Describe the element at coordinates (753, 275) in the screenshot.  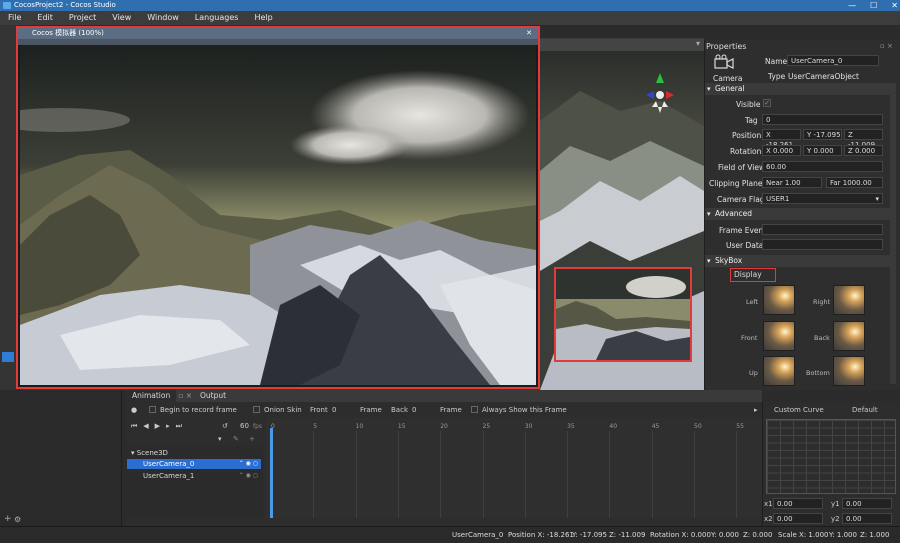
I see `skybox-display-label: Display` at that location.